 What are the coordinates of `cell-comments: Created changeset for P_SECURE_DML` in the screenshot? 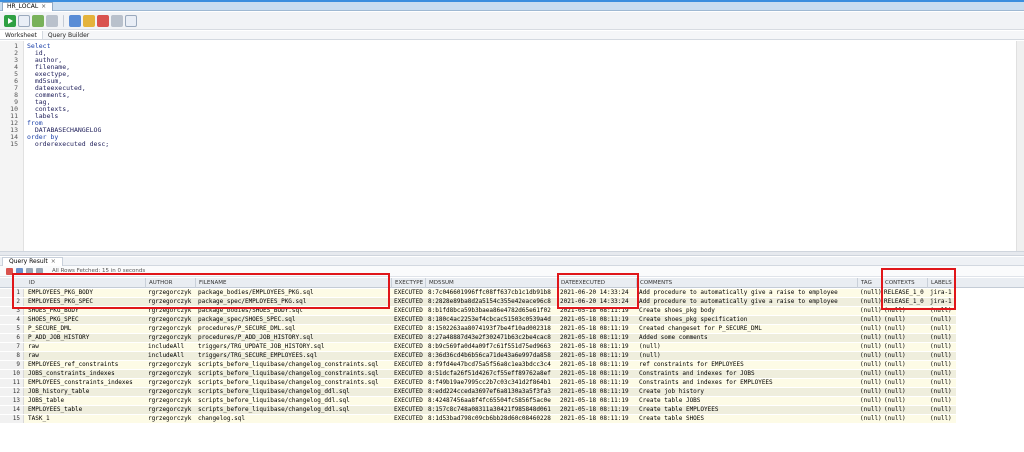 It's located at (747, 329).